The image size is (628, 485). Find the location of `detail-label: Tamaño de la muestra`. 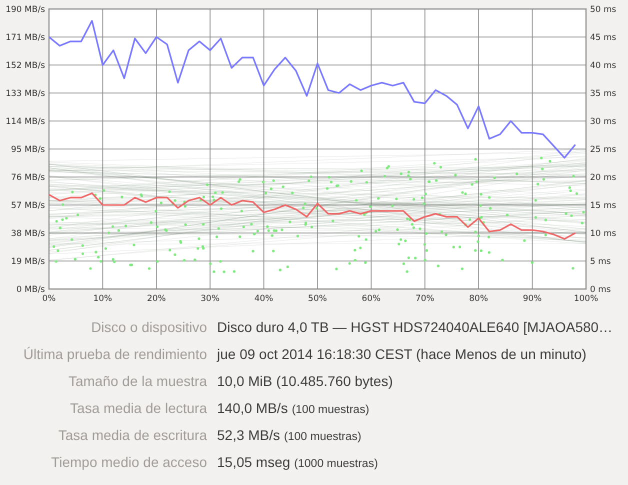

detail-label: Tamaño de la muestra is located at coordinates (137, 380).